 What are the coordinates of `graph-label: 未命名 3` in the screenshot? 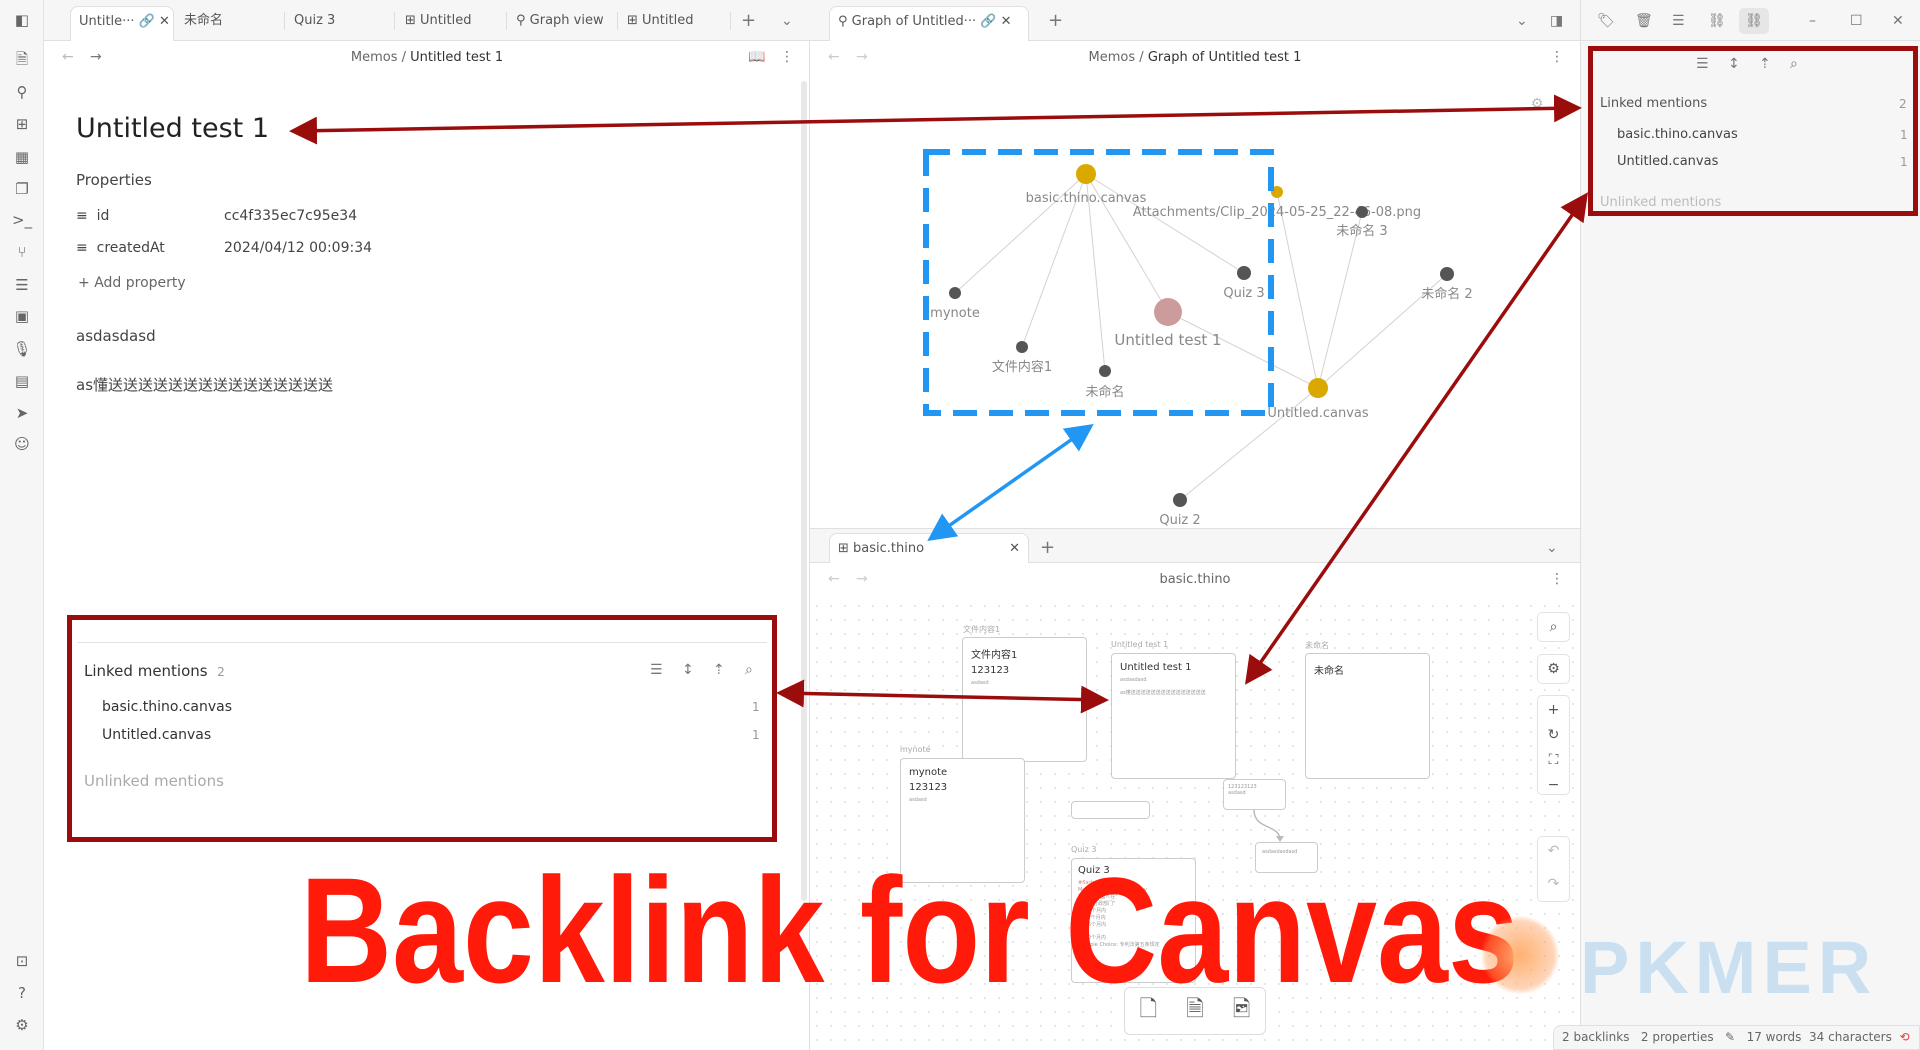 It's located at (1361, 231).